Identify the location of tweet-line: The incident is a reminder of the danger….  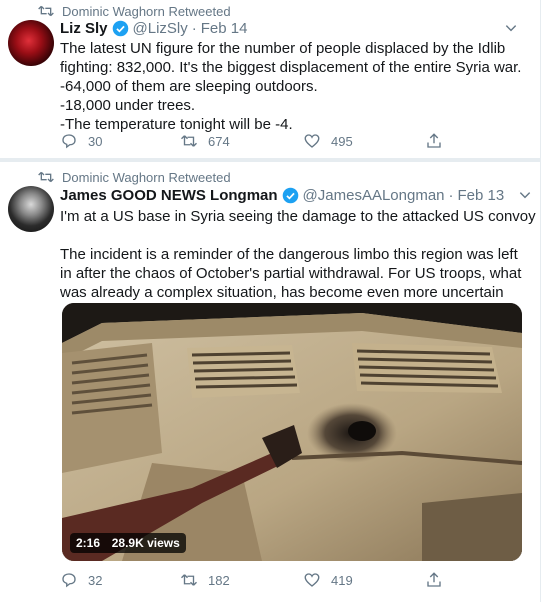
(289, 254).